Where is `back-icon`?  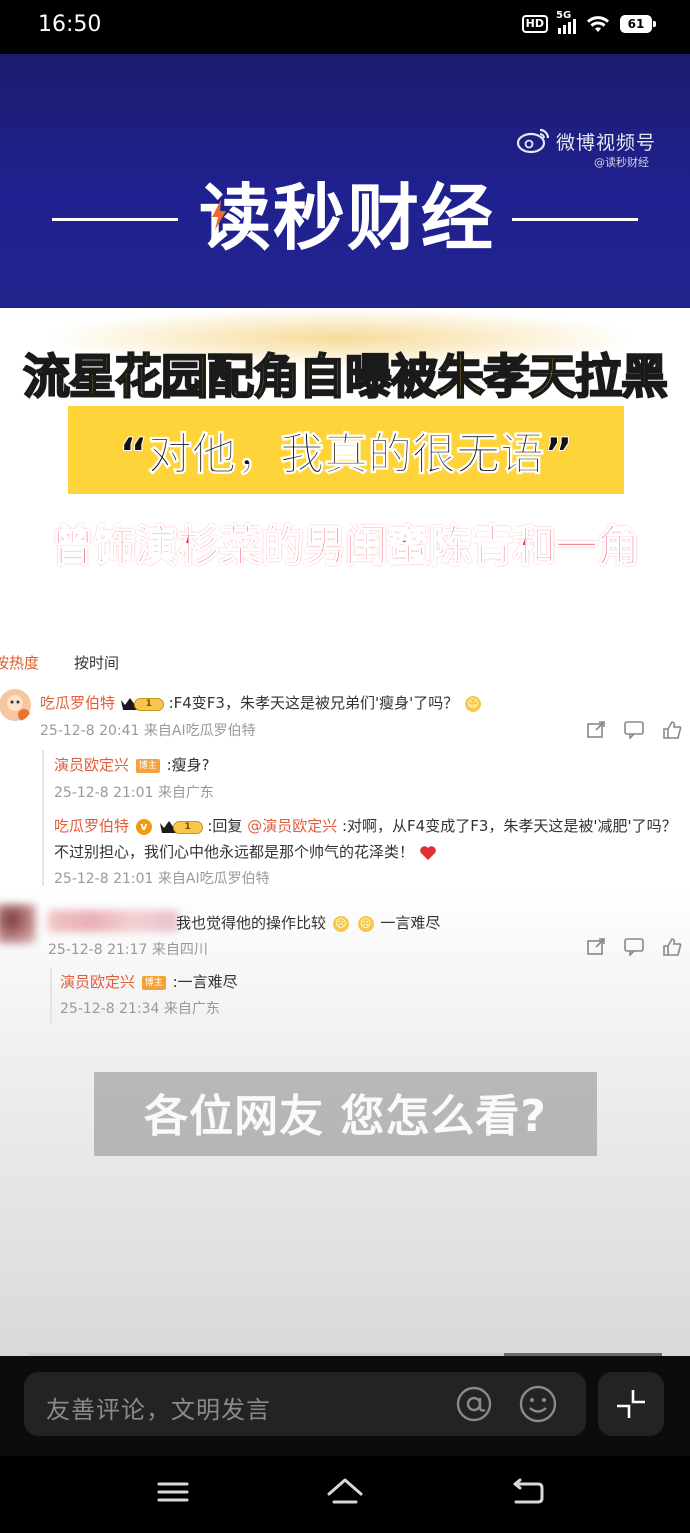
back-icon is located at coordinates (528, 1492).